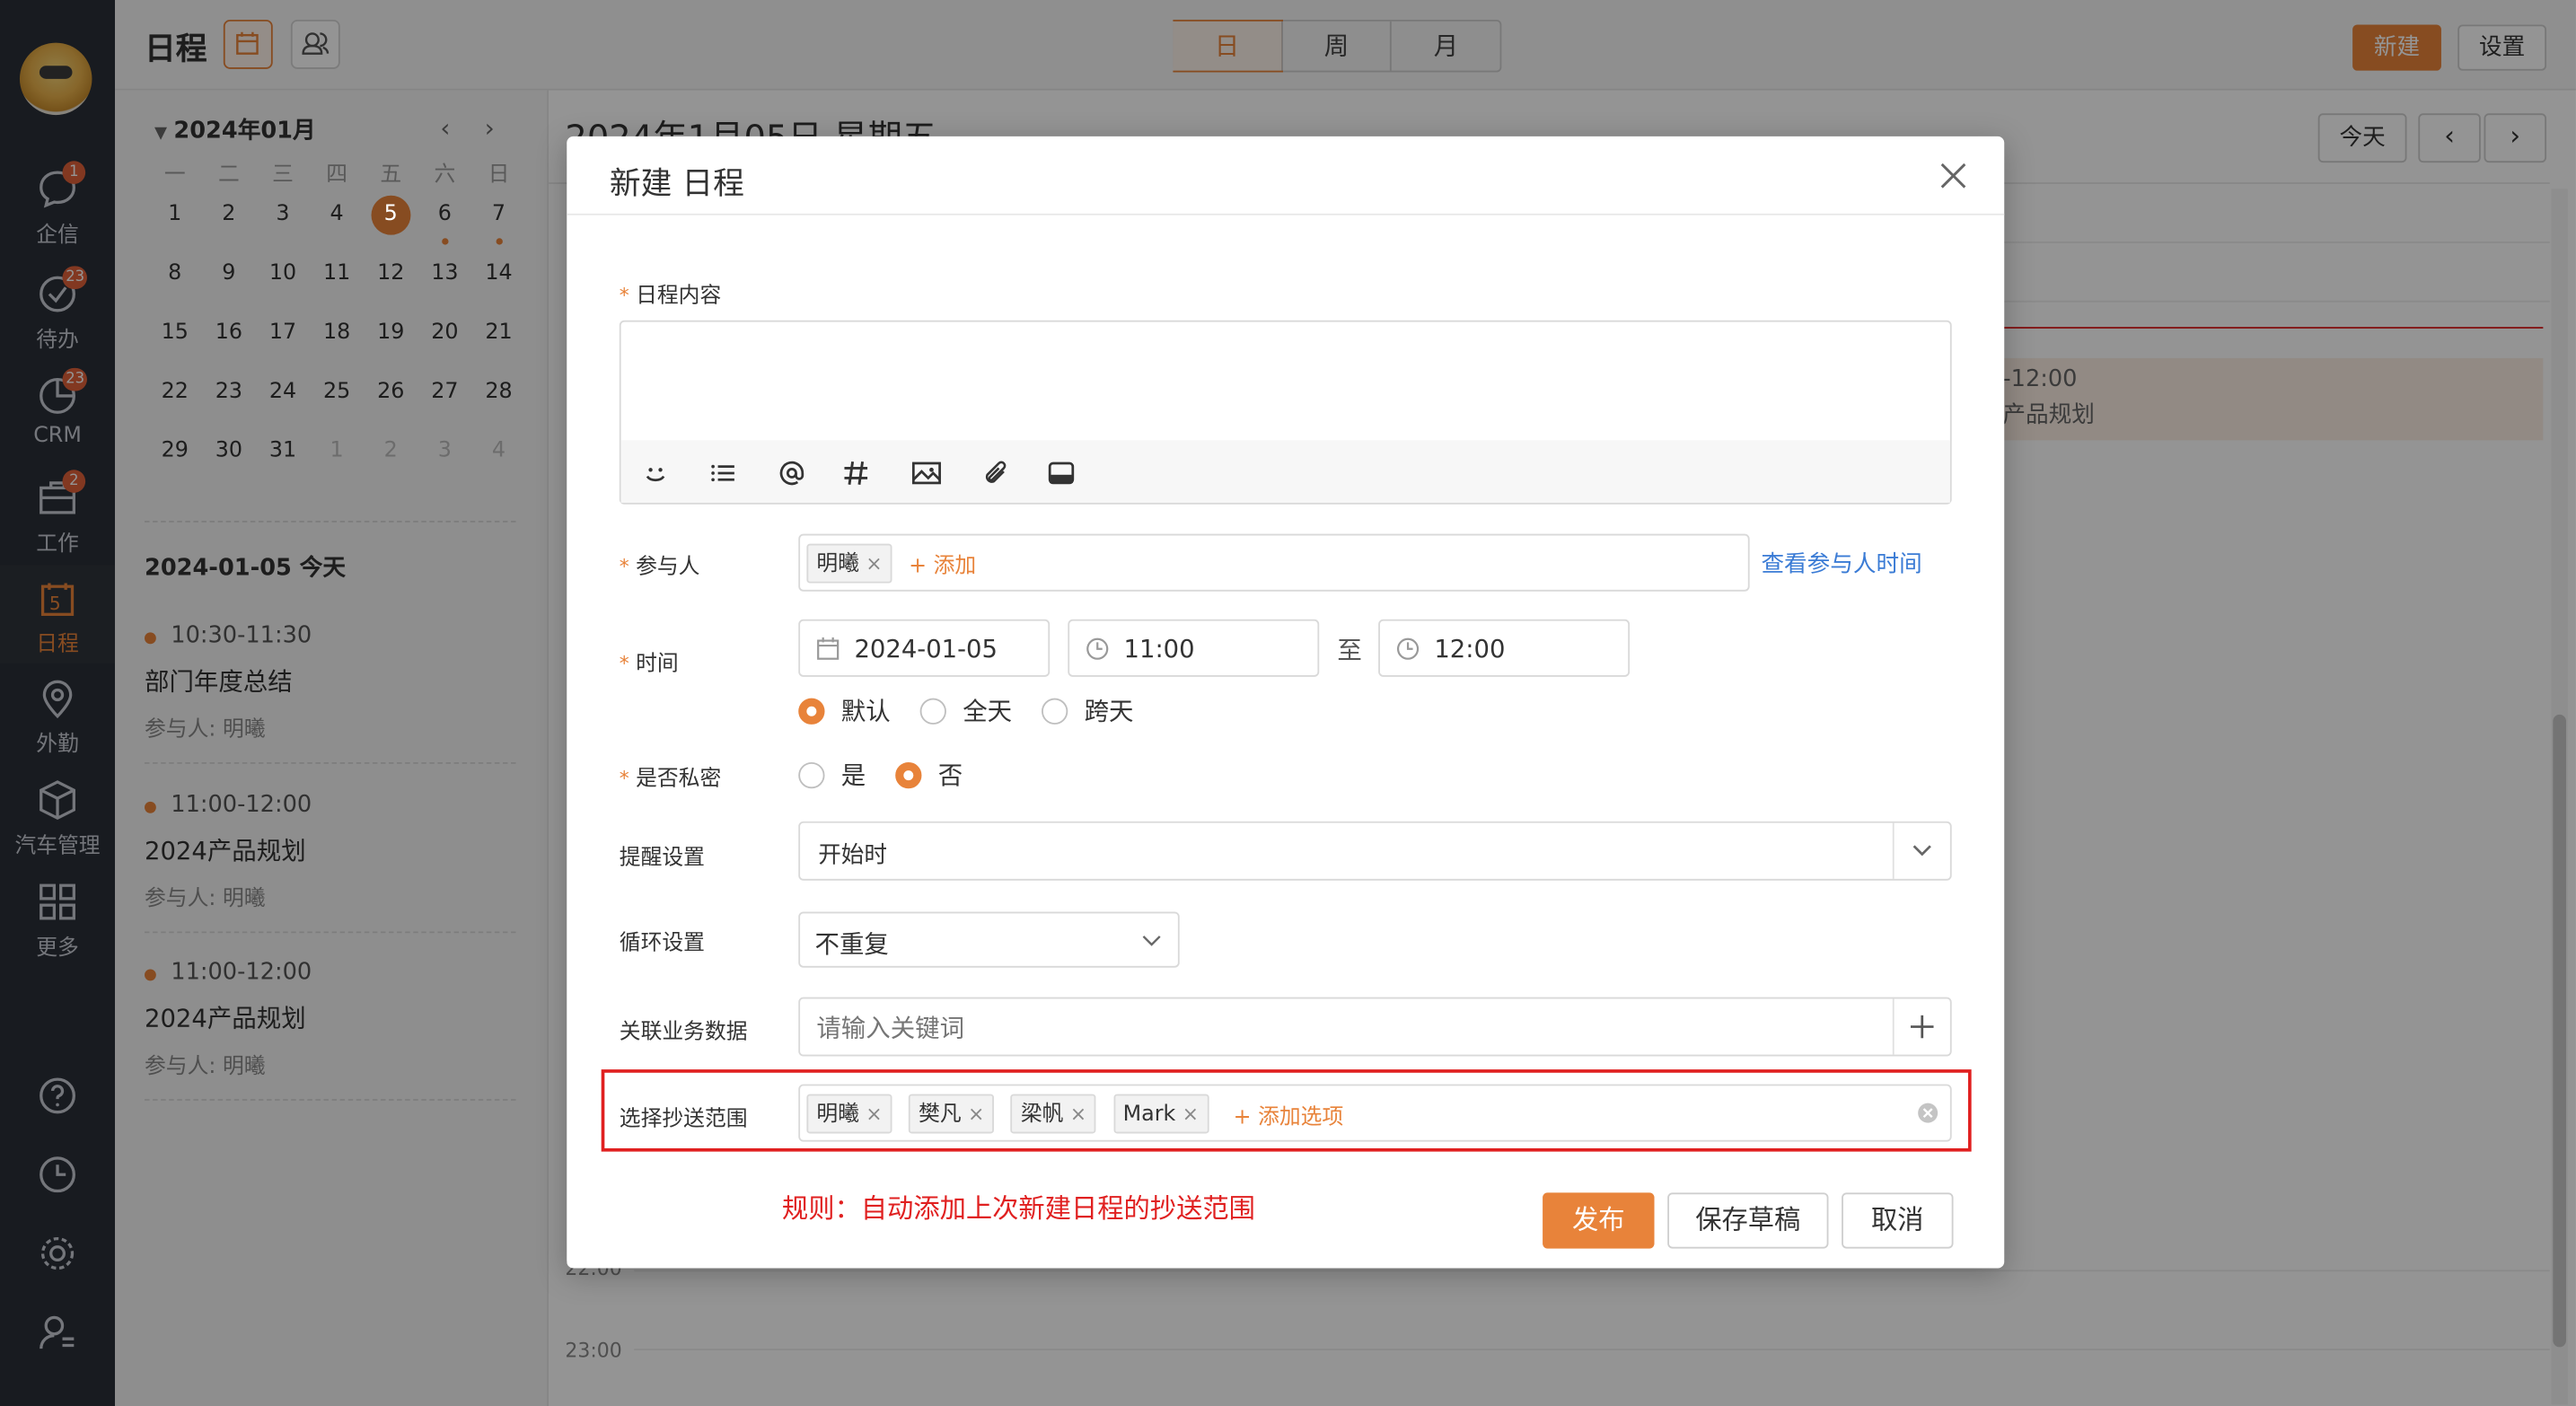 The height and width of the screenshot is (1406, 2576). I want to click on start-time-input: 11:00, so click(1194, 648).